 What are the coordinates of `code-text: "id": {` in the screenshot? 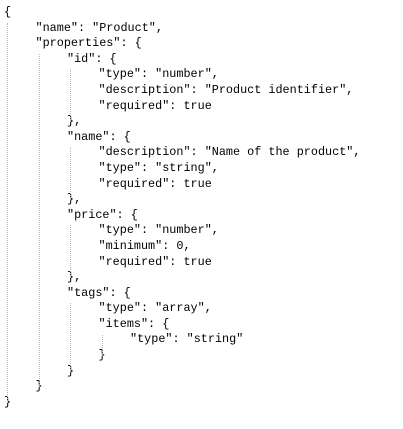 It's located at (92, 58).